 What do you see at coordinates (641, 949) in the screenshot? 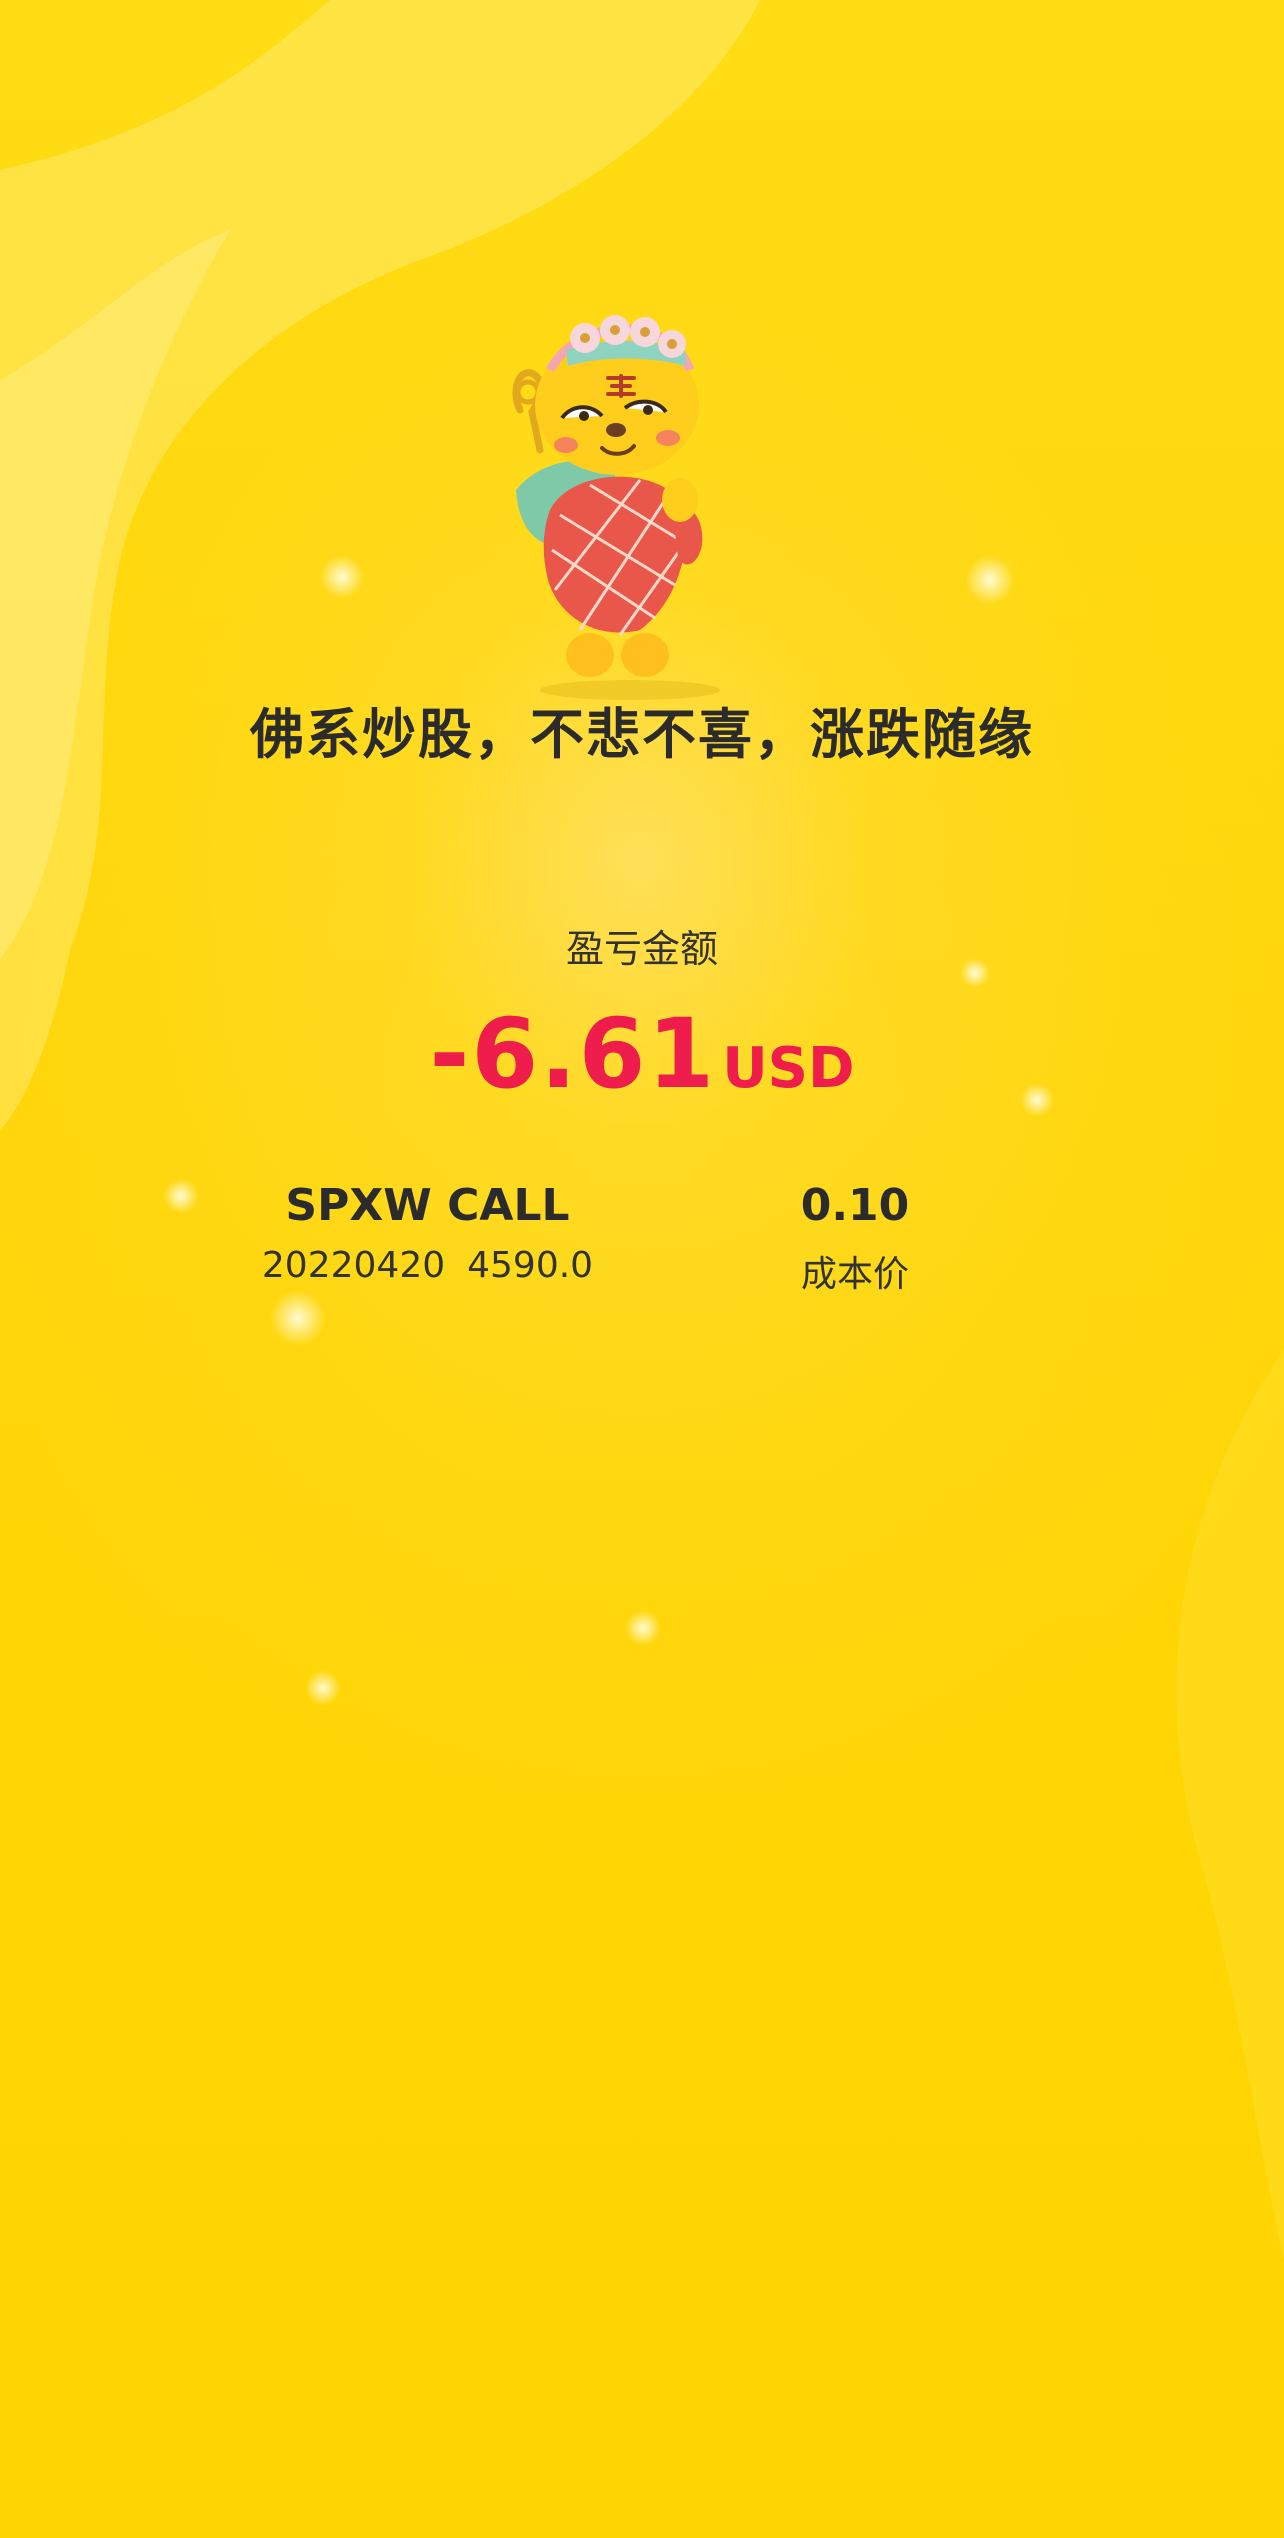
I see `pnl-label: 盈亏金额` at bounding box center [641, 949].